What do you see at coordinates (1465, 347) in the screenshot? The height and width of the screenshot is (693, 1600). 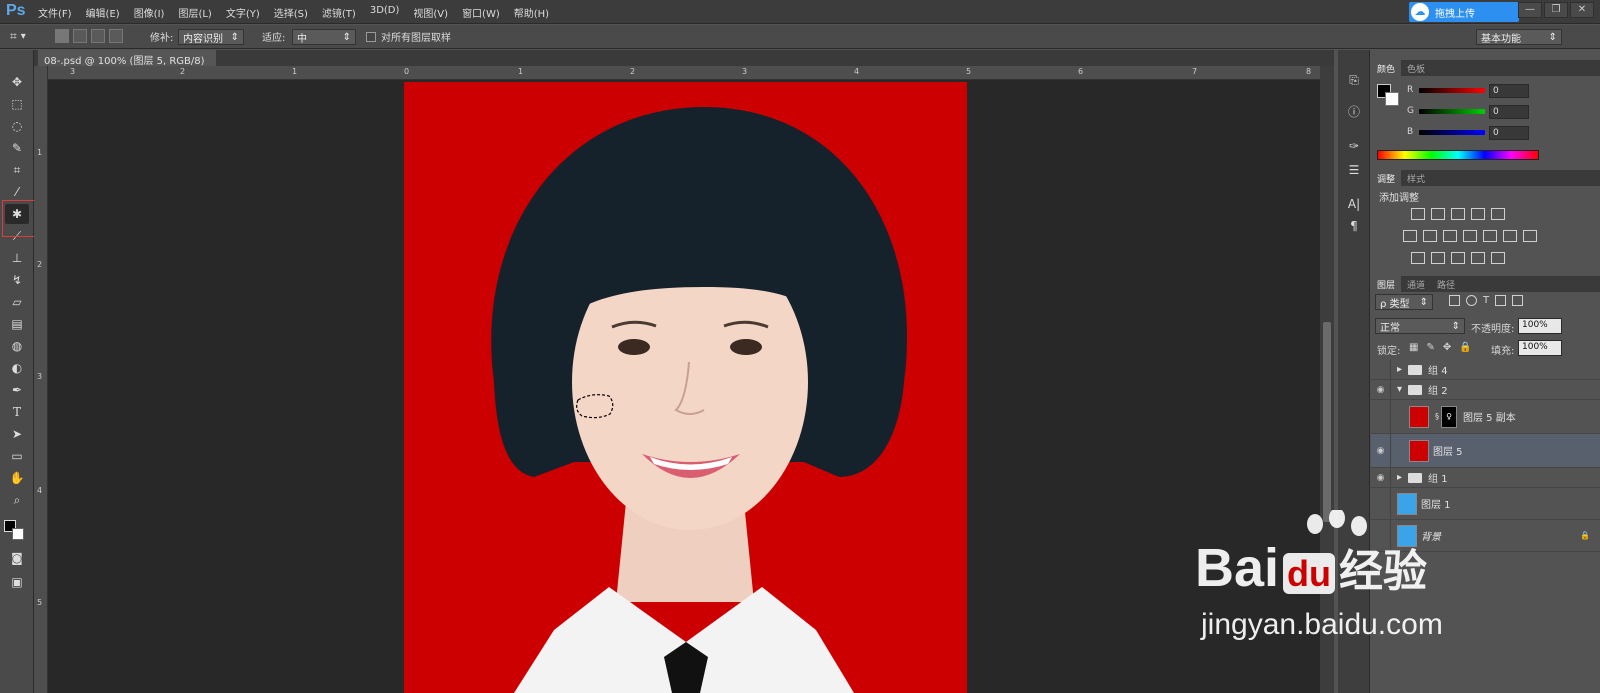 I see `lock-all-icon: 🔒` at bounding box center [1465, 347].